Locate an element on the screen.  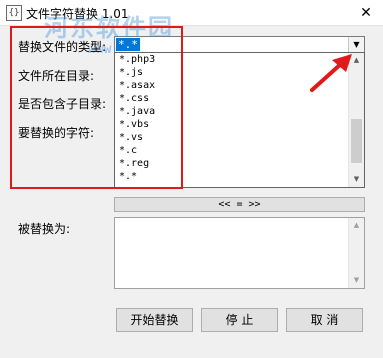
scroll-down-icon: ▼ is located at coordinates (356, 179).